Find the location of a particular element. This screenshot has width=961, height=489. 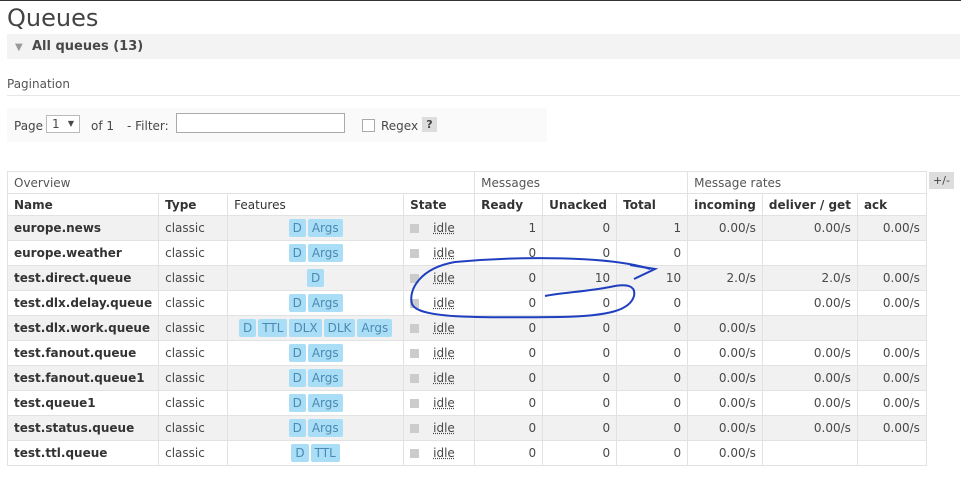

page-title: Queues is located at coordinates (53, 18).